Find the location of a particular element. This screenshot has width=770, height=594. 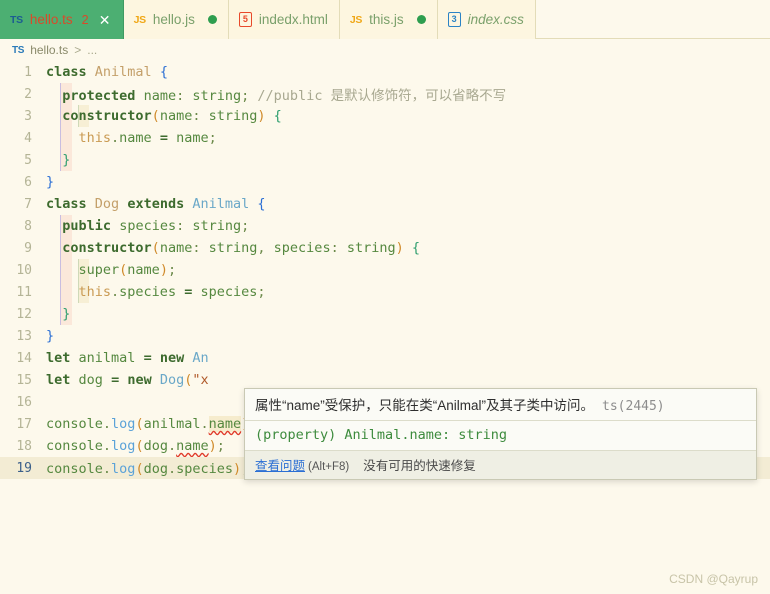

code-line: 12 } is located at coordinates (385, 314).